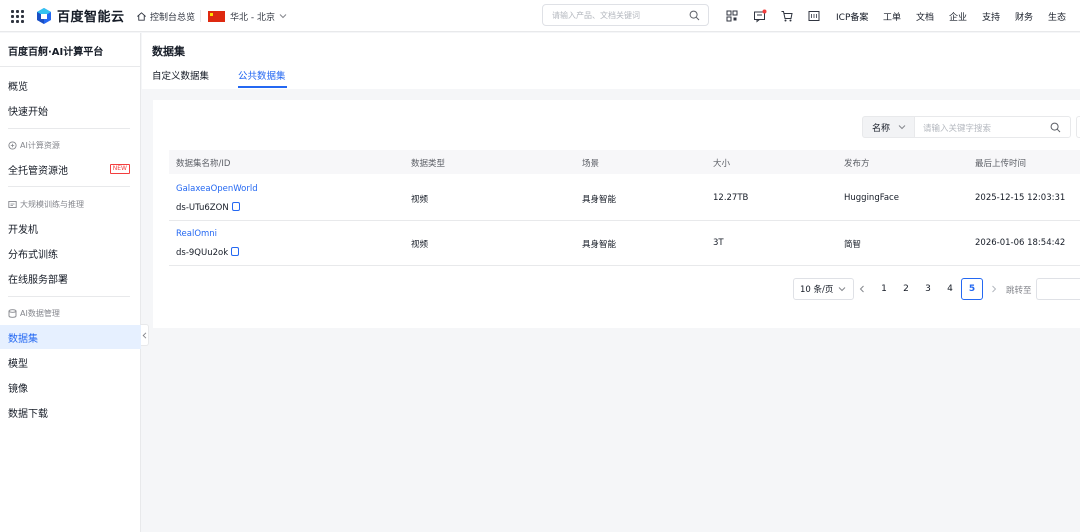 Image resolution: width=1080 pixels, height=532 pixels. I want to click on sidebar-group-label: AI计算资源, so click(40, 145).